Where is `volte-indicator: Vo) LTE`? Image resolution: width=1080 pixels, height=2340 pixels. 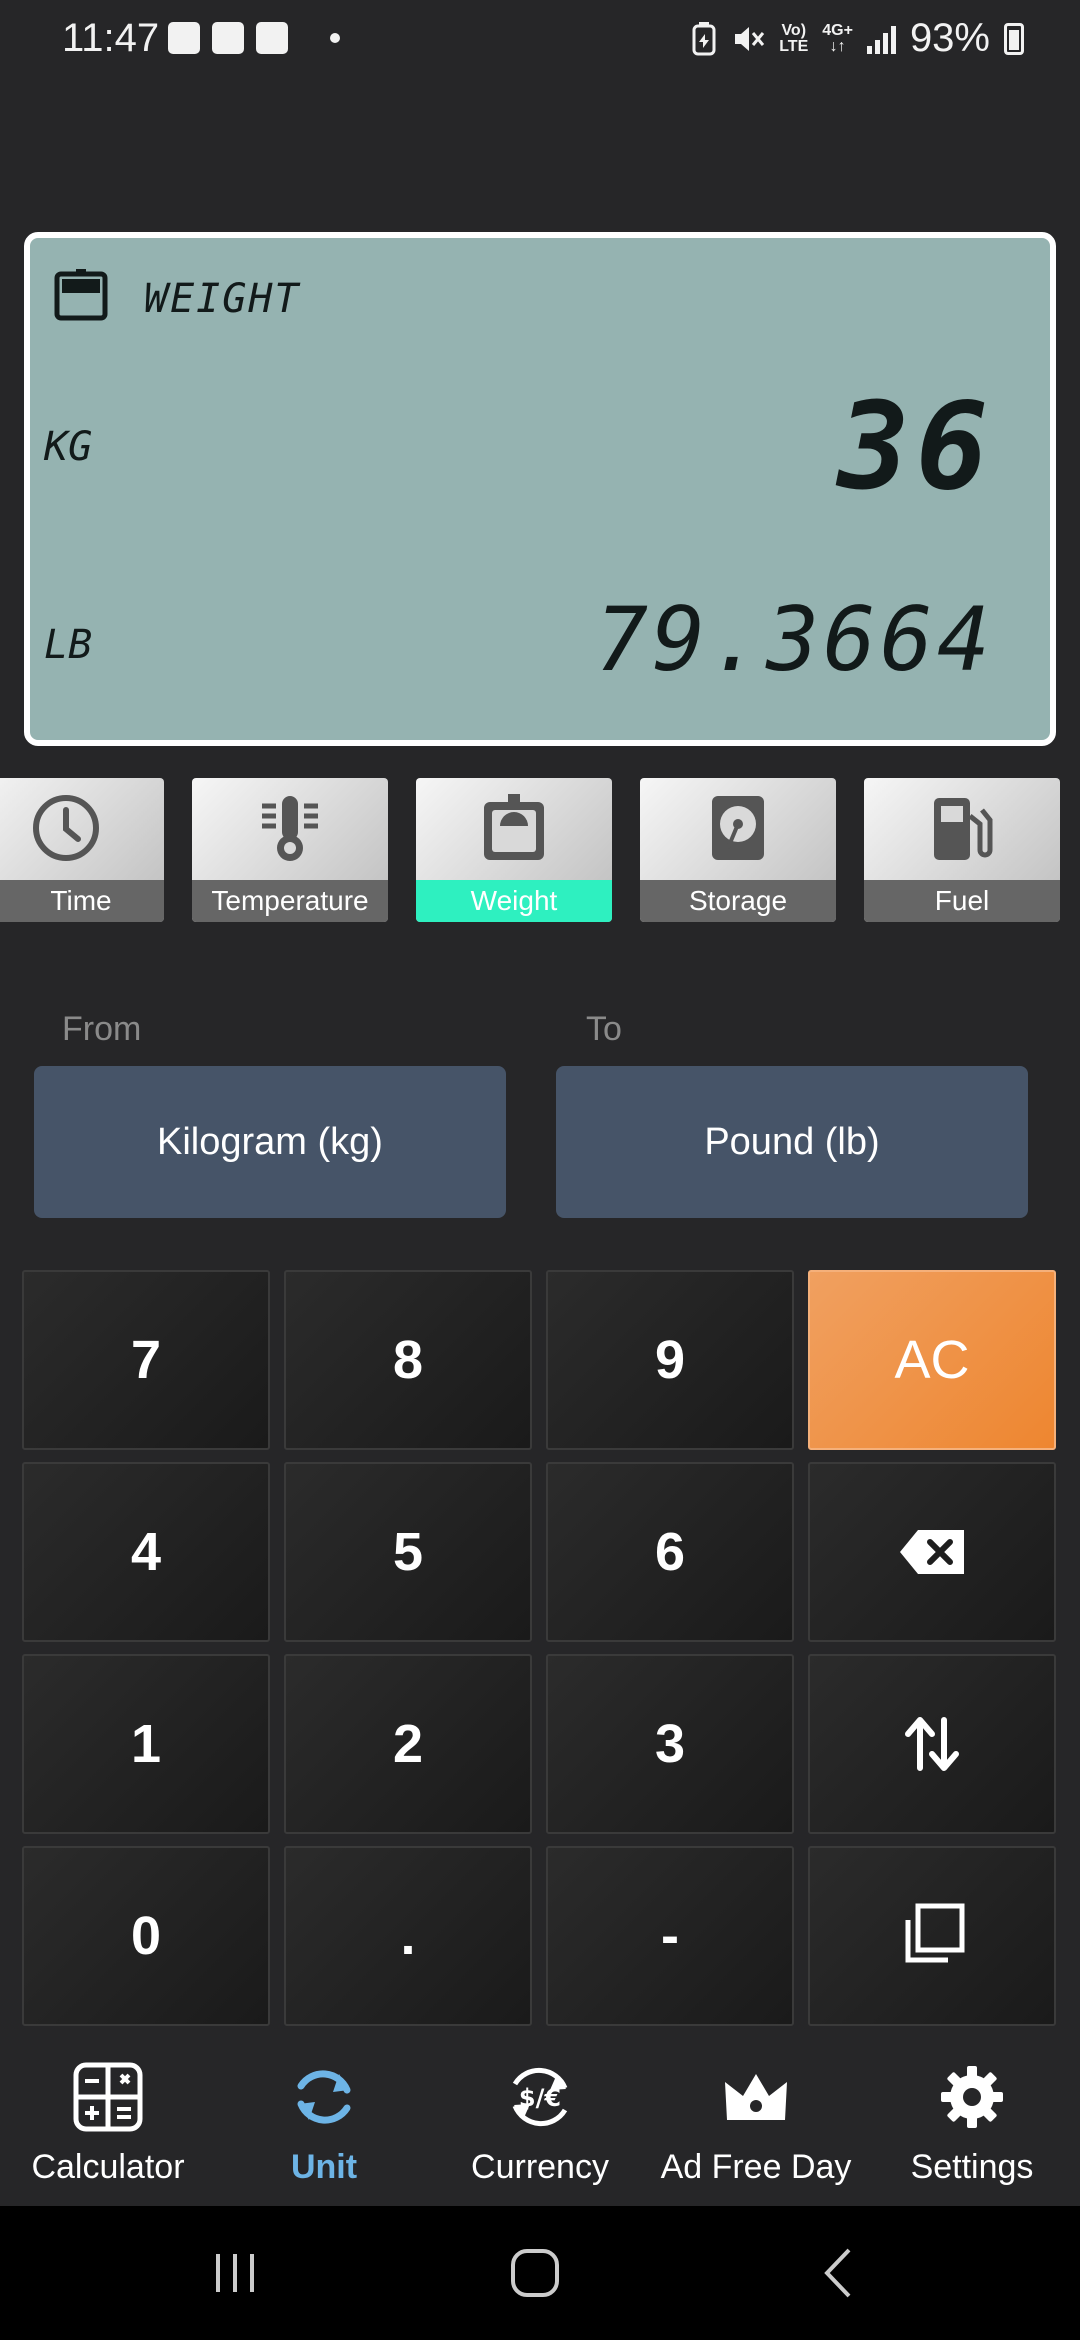
volte-indicator: Vo) LTE is located at coordinates (794, 38).